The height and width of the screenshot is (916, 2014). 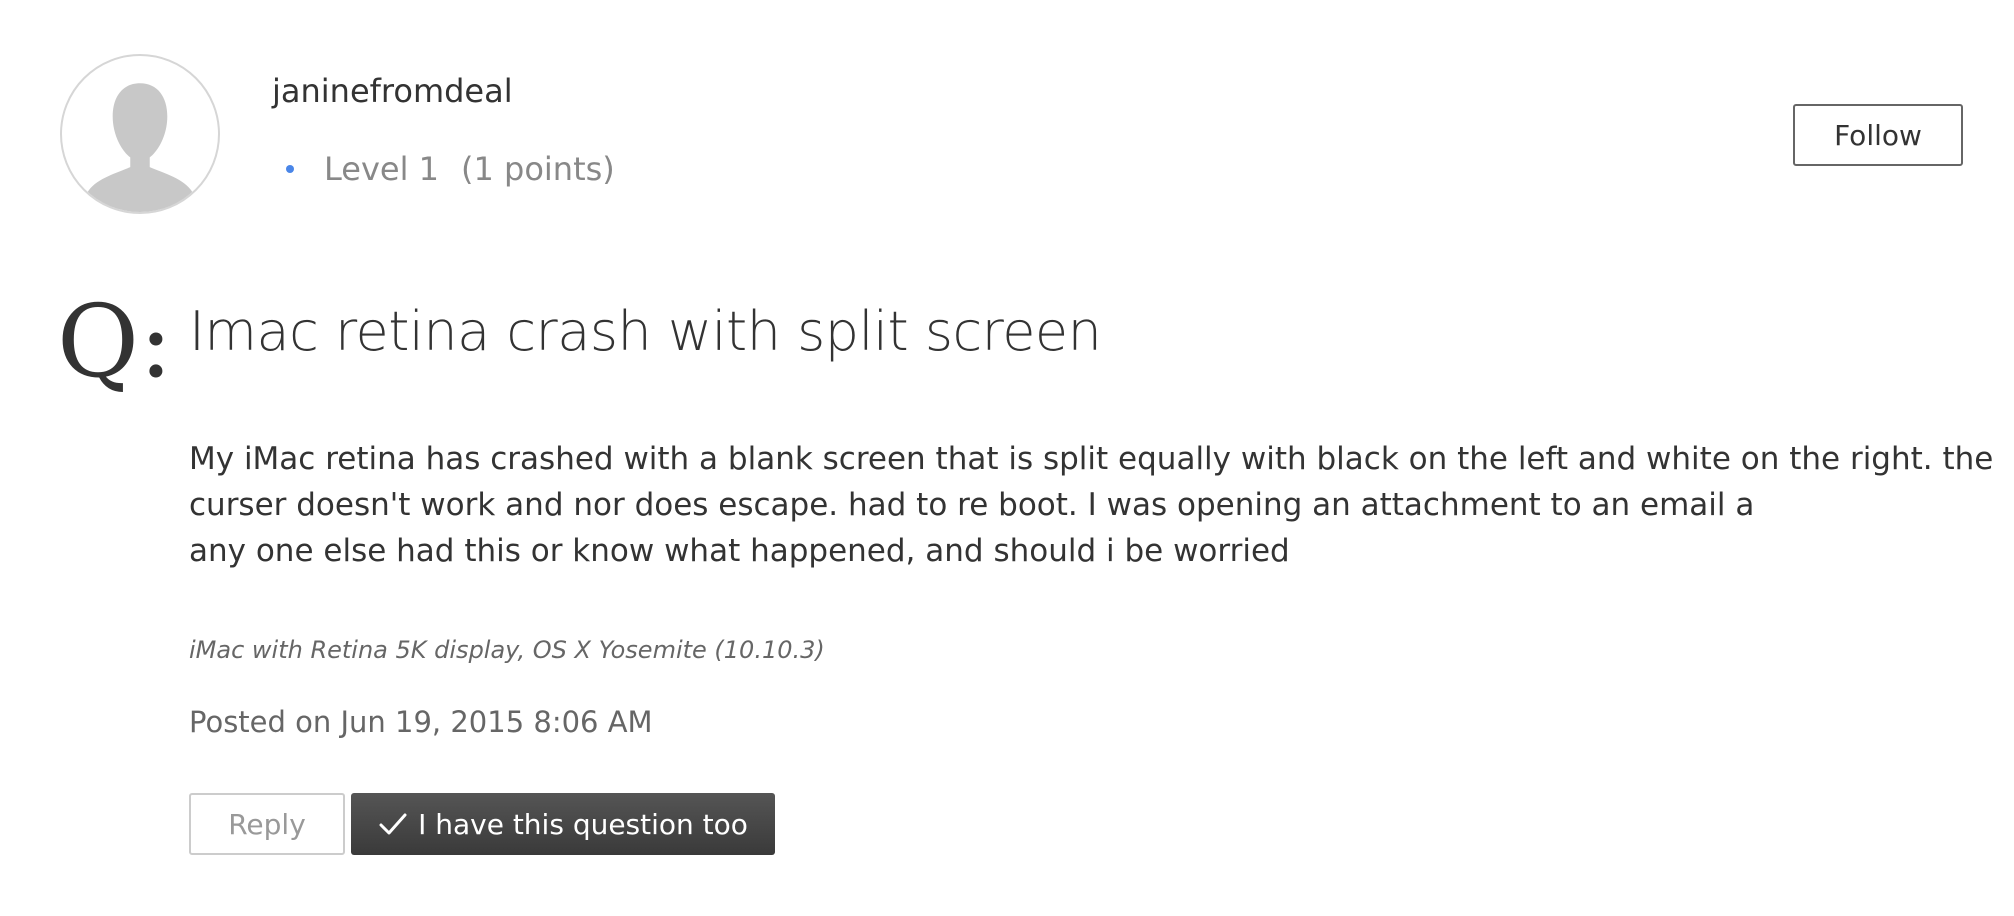 What do you see at coordinates (381, 169) in the screenshot?
I see `level-label: Level 1` at bounding box center [381, 169].